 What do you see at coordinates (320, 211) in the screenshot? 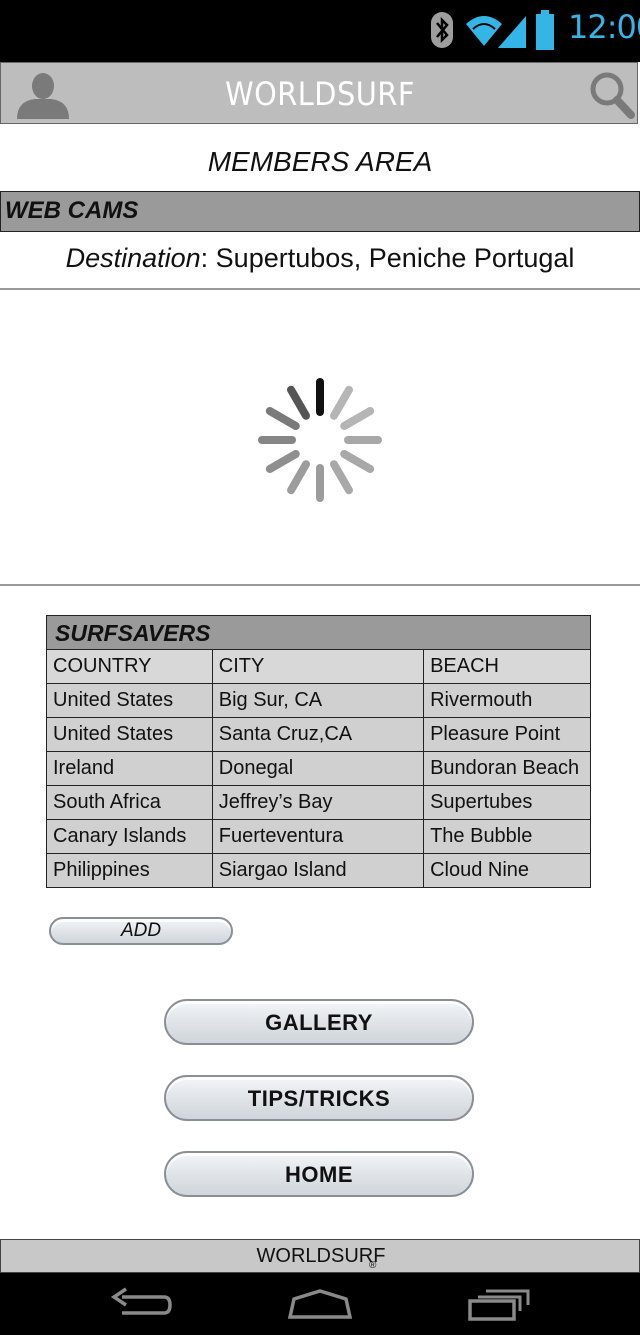
I see `webcams-header: WEB CAMS` at bounding box center [320, 211].